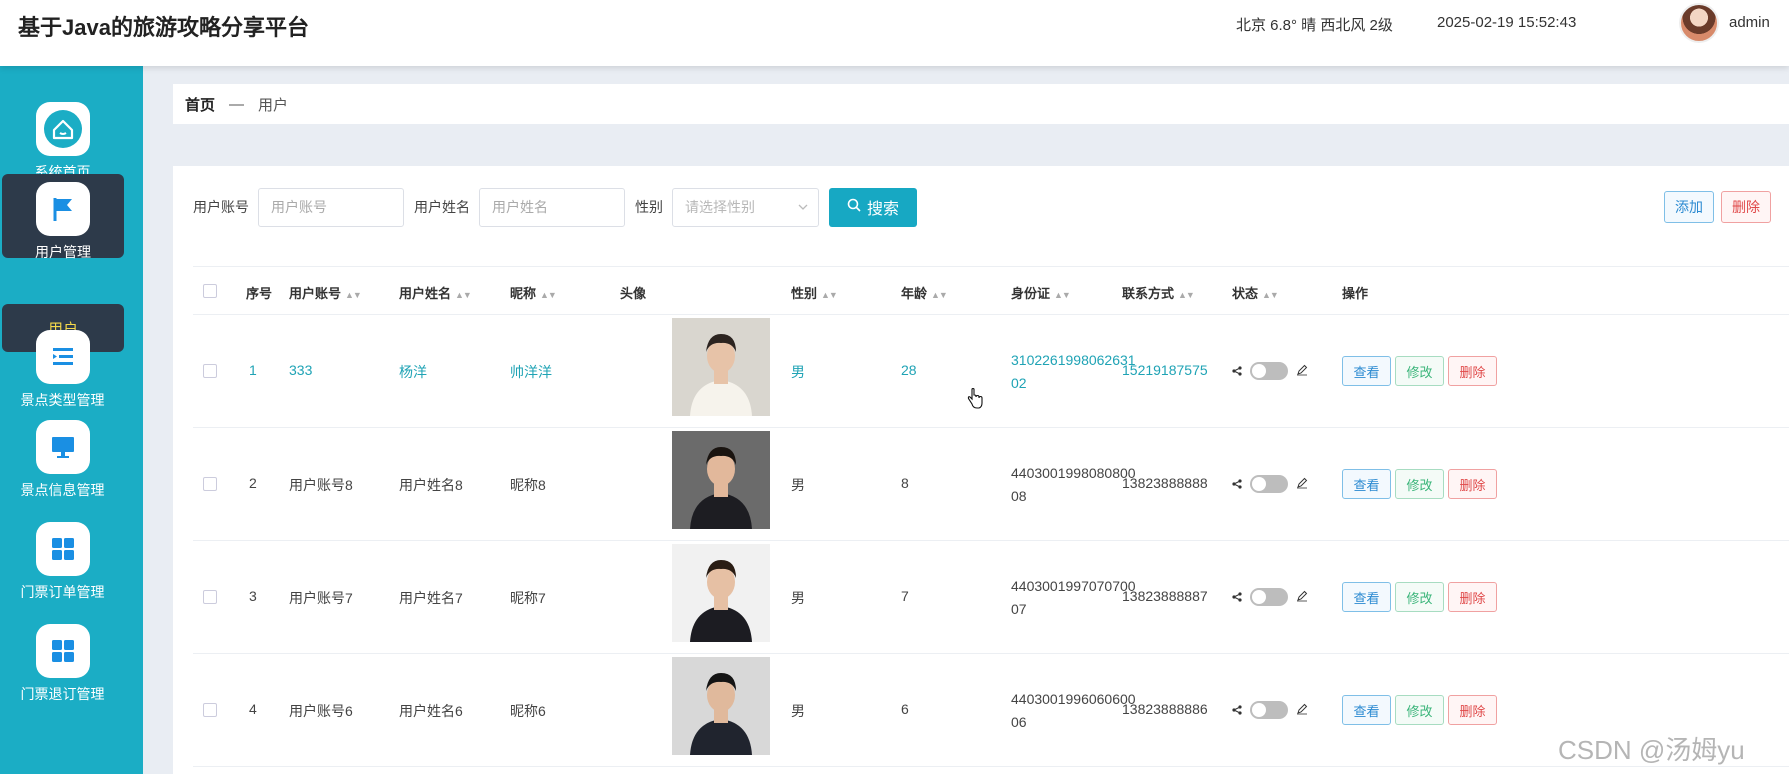 This screenshot has width=1789, height=774. Describe the element at coordinates (1746, 207) in the screenshot. I see `batch-delete-button: 删除` at that location.